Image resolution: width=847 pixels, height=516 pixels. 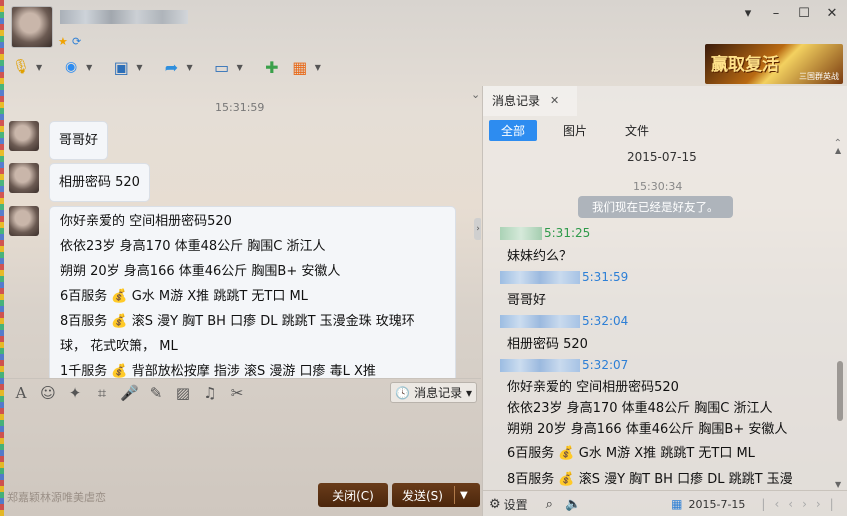 I want to click on history-time-separator: 15:30:34, so click(x=658, y=186).